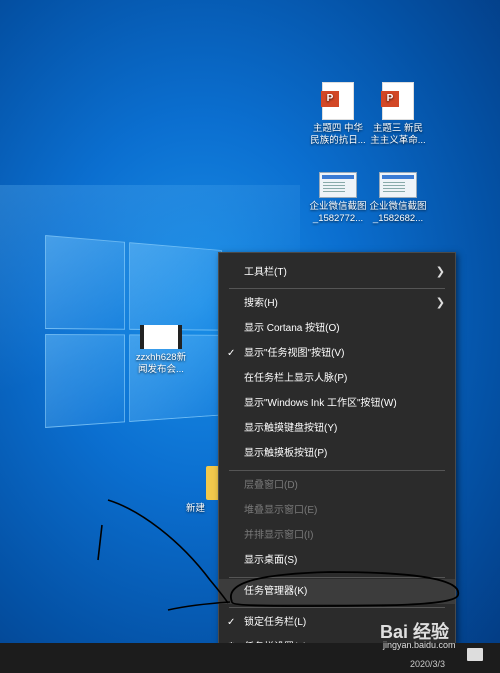 This screenshot has height=673, width=500. Describe the element at coordinates (276, 591) in the screenshot. I see `menu-item-label: 任务管理器(K)` at that location.